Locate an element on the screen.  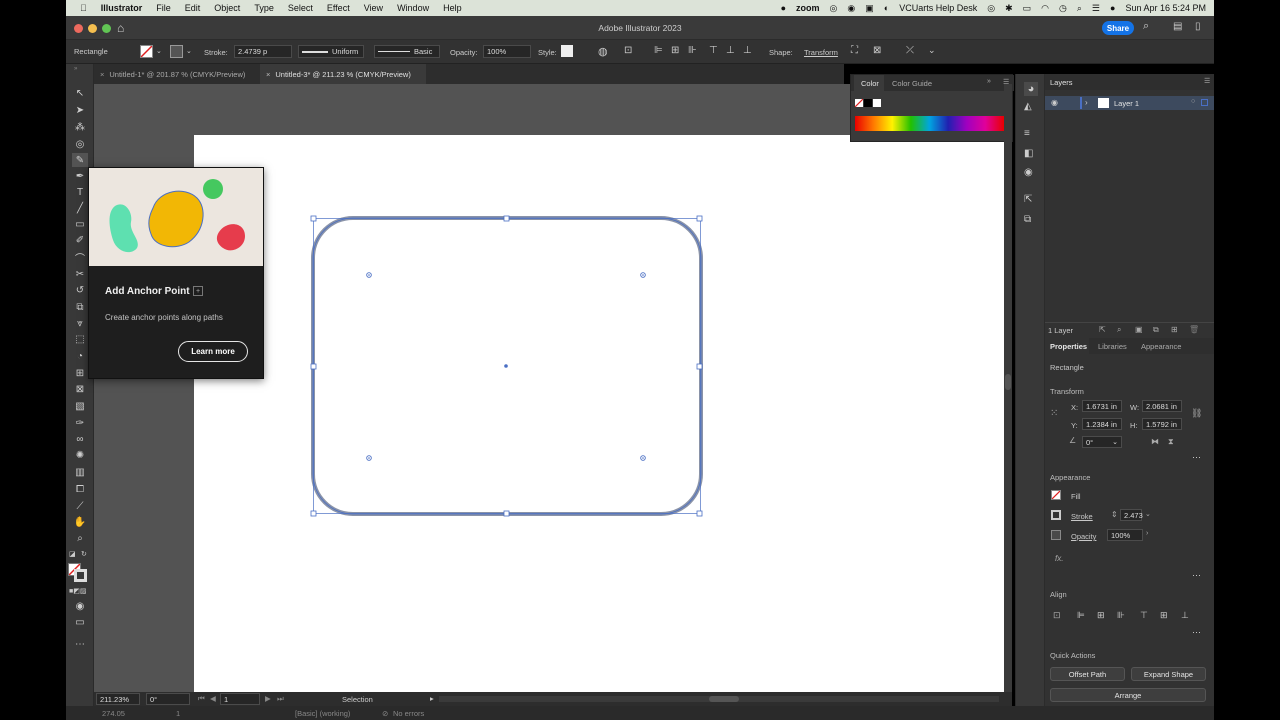
reference-point-icon: ⁙ is located at coordinates (1054, 413).